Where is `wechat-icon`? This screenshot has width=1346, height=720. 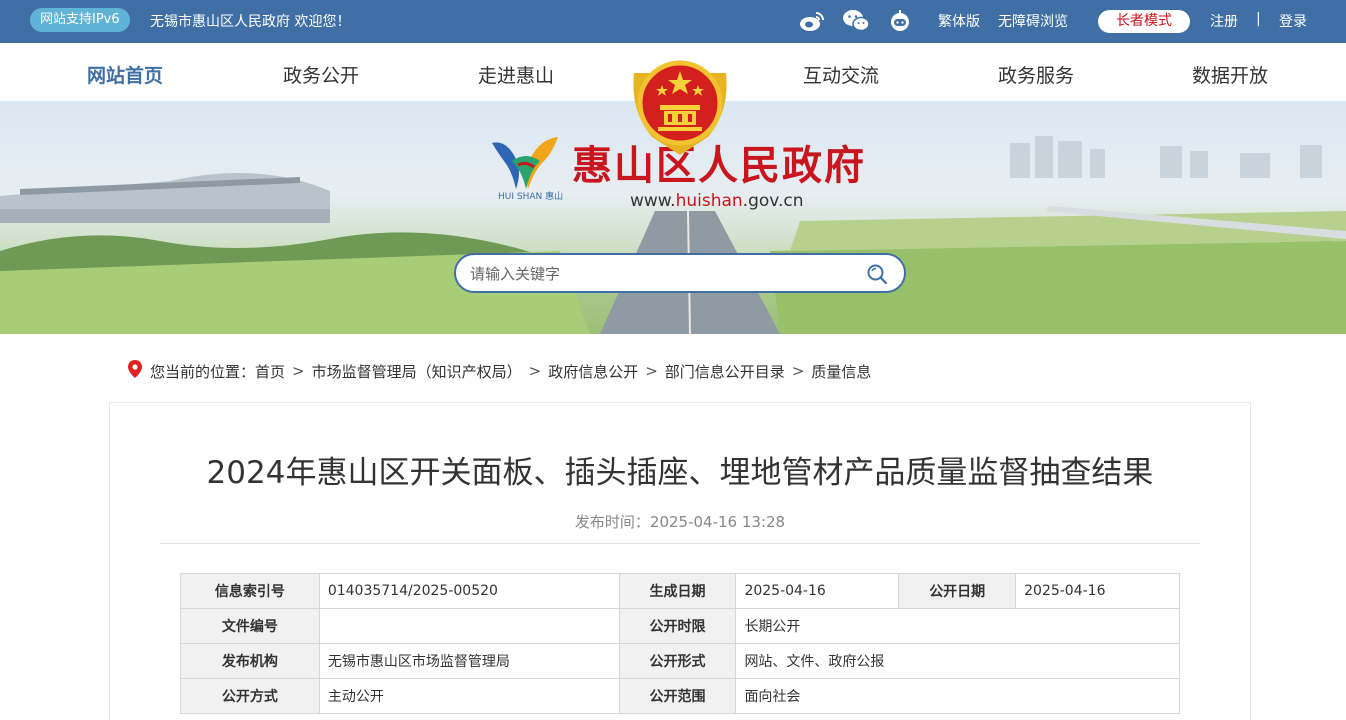
wechat-icon is located at coordinates (856, 21).